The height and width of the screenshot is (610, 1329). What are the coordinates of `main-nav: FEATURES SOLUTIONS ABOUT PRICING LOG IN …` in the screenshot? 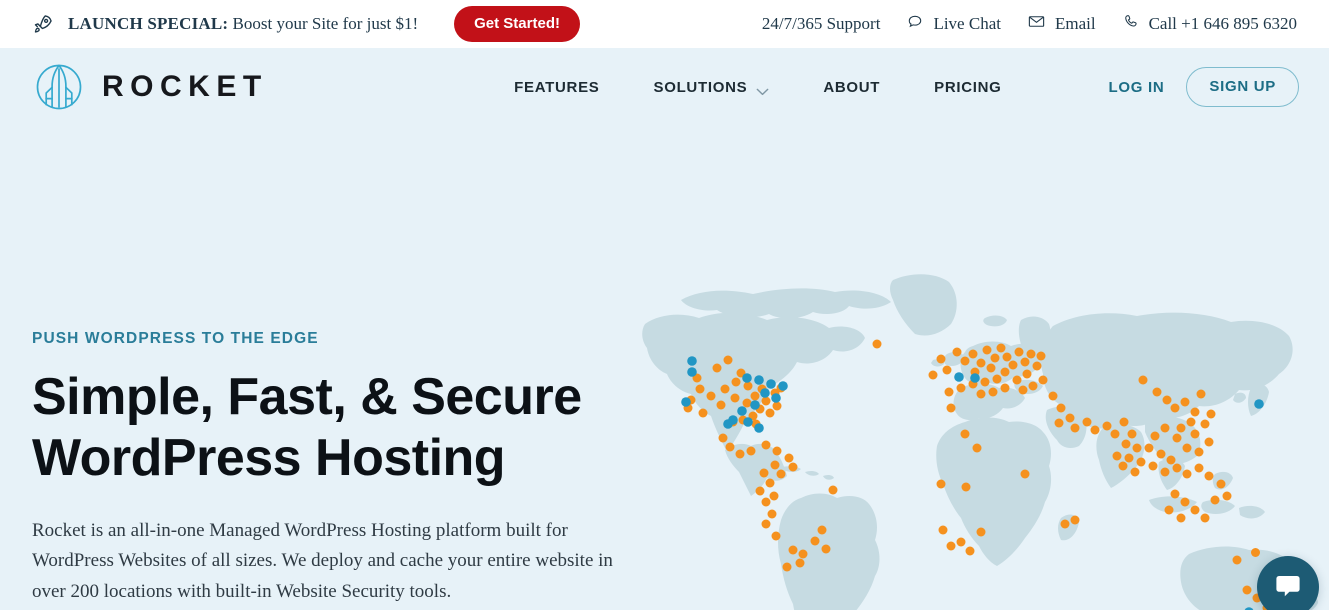 It's located at (893, 87).